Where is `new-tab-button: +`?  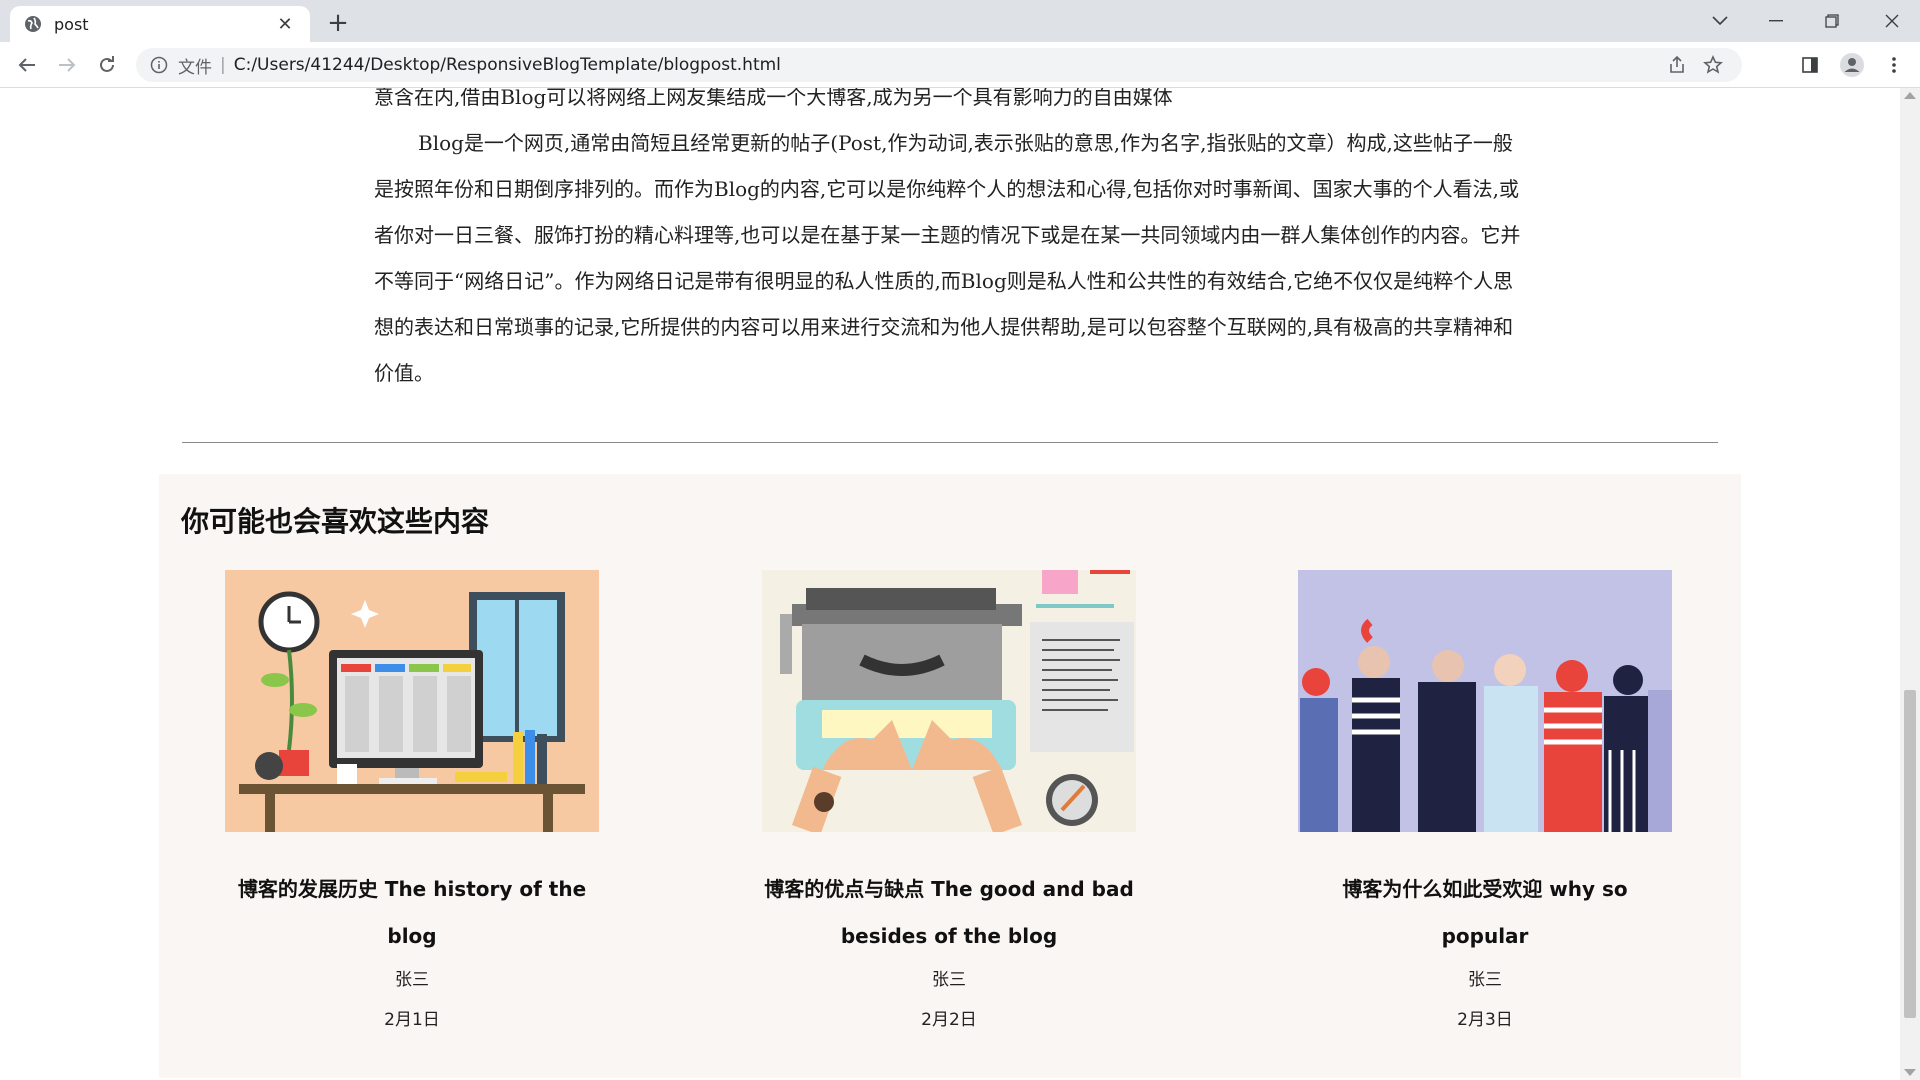
new-tab-button: + is located at coordinates (338, 24).